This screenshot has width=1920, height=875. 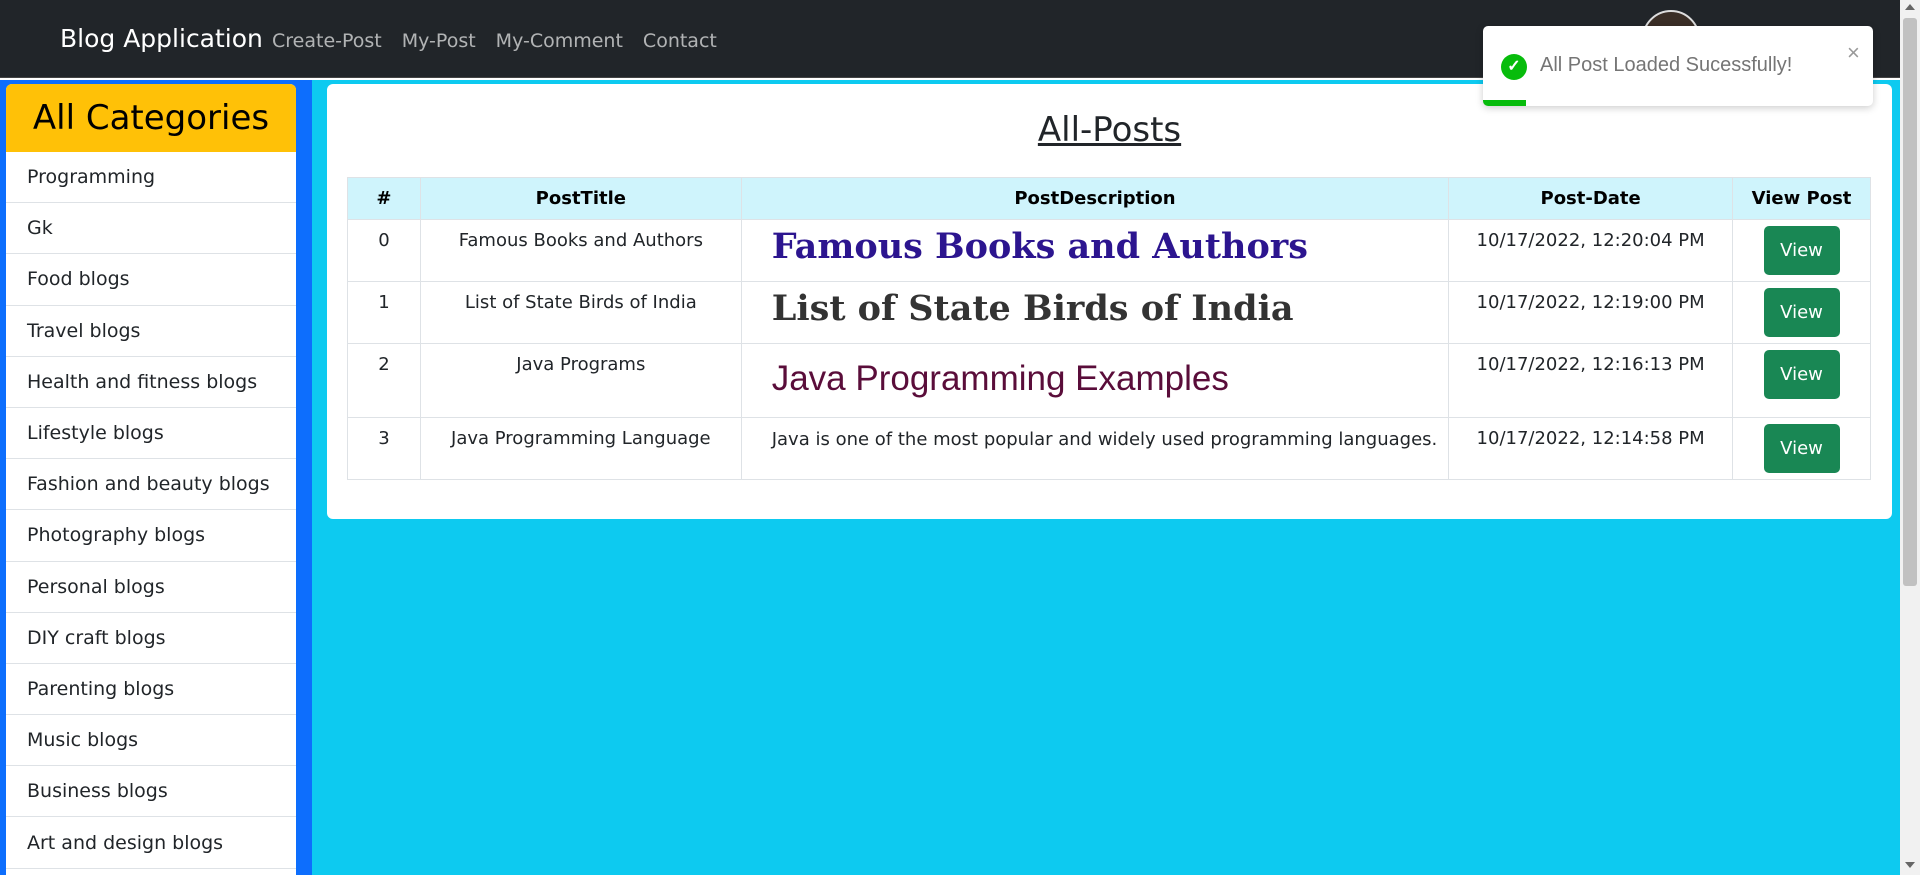 What do you see at coordinates (151, 280) in the screenshot?
I see `category-item-food: Food blogs` at bounding box center [151, 280].